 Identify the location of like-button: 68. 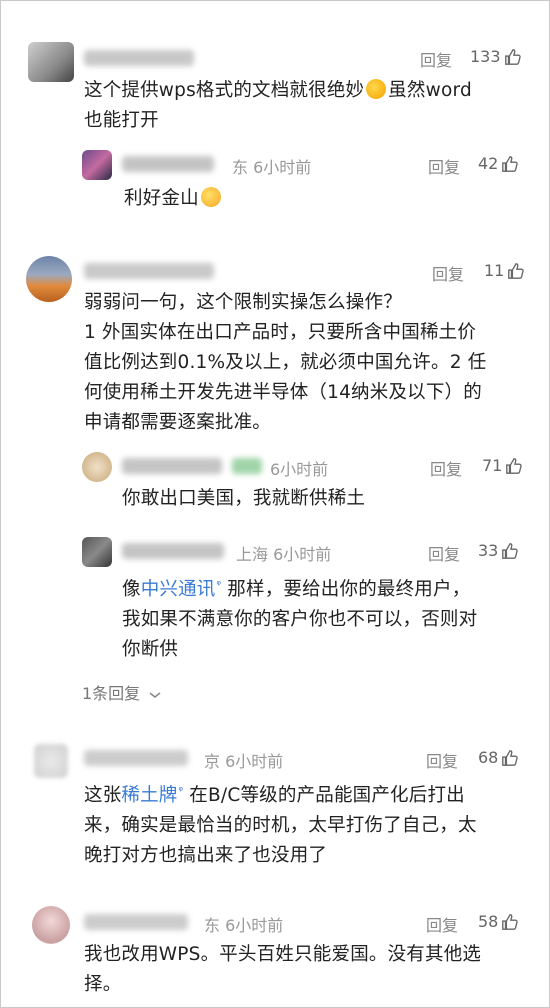
(498, 757).